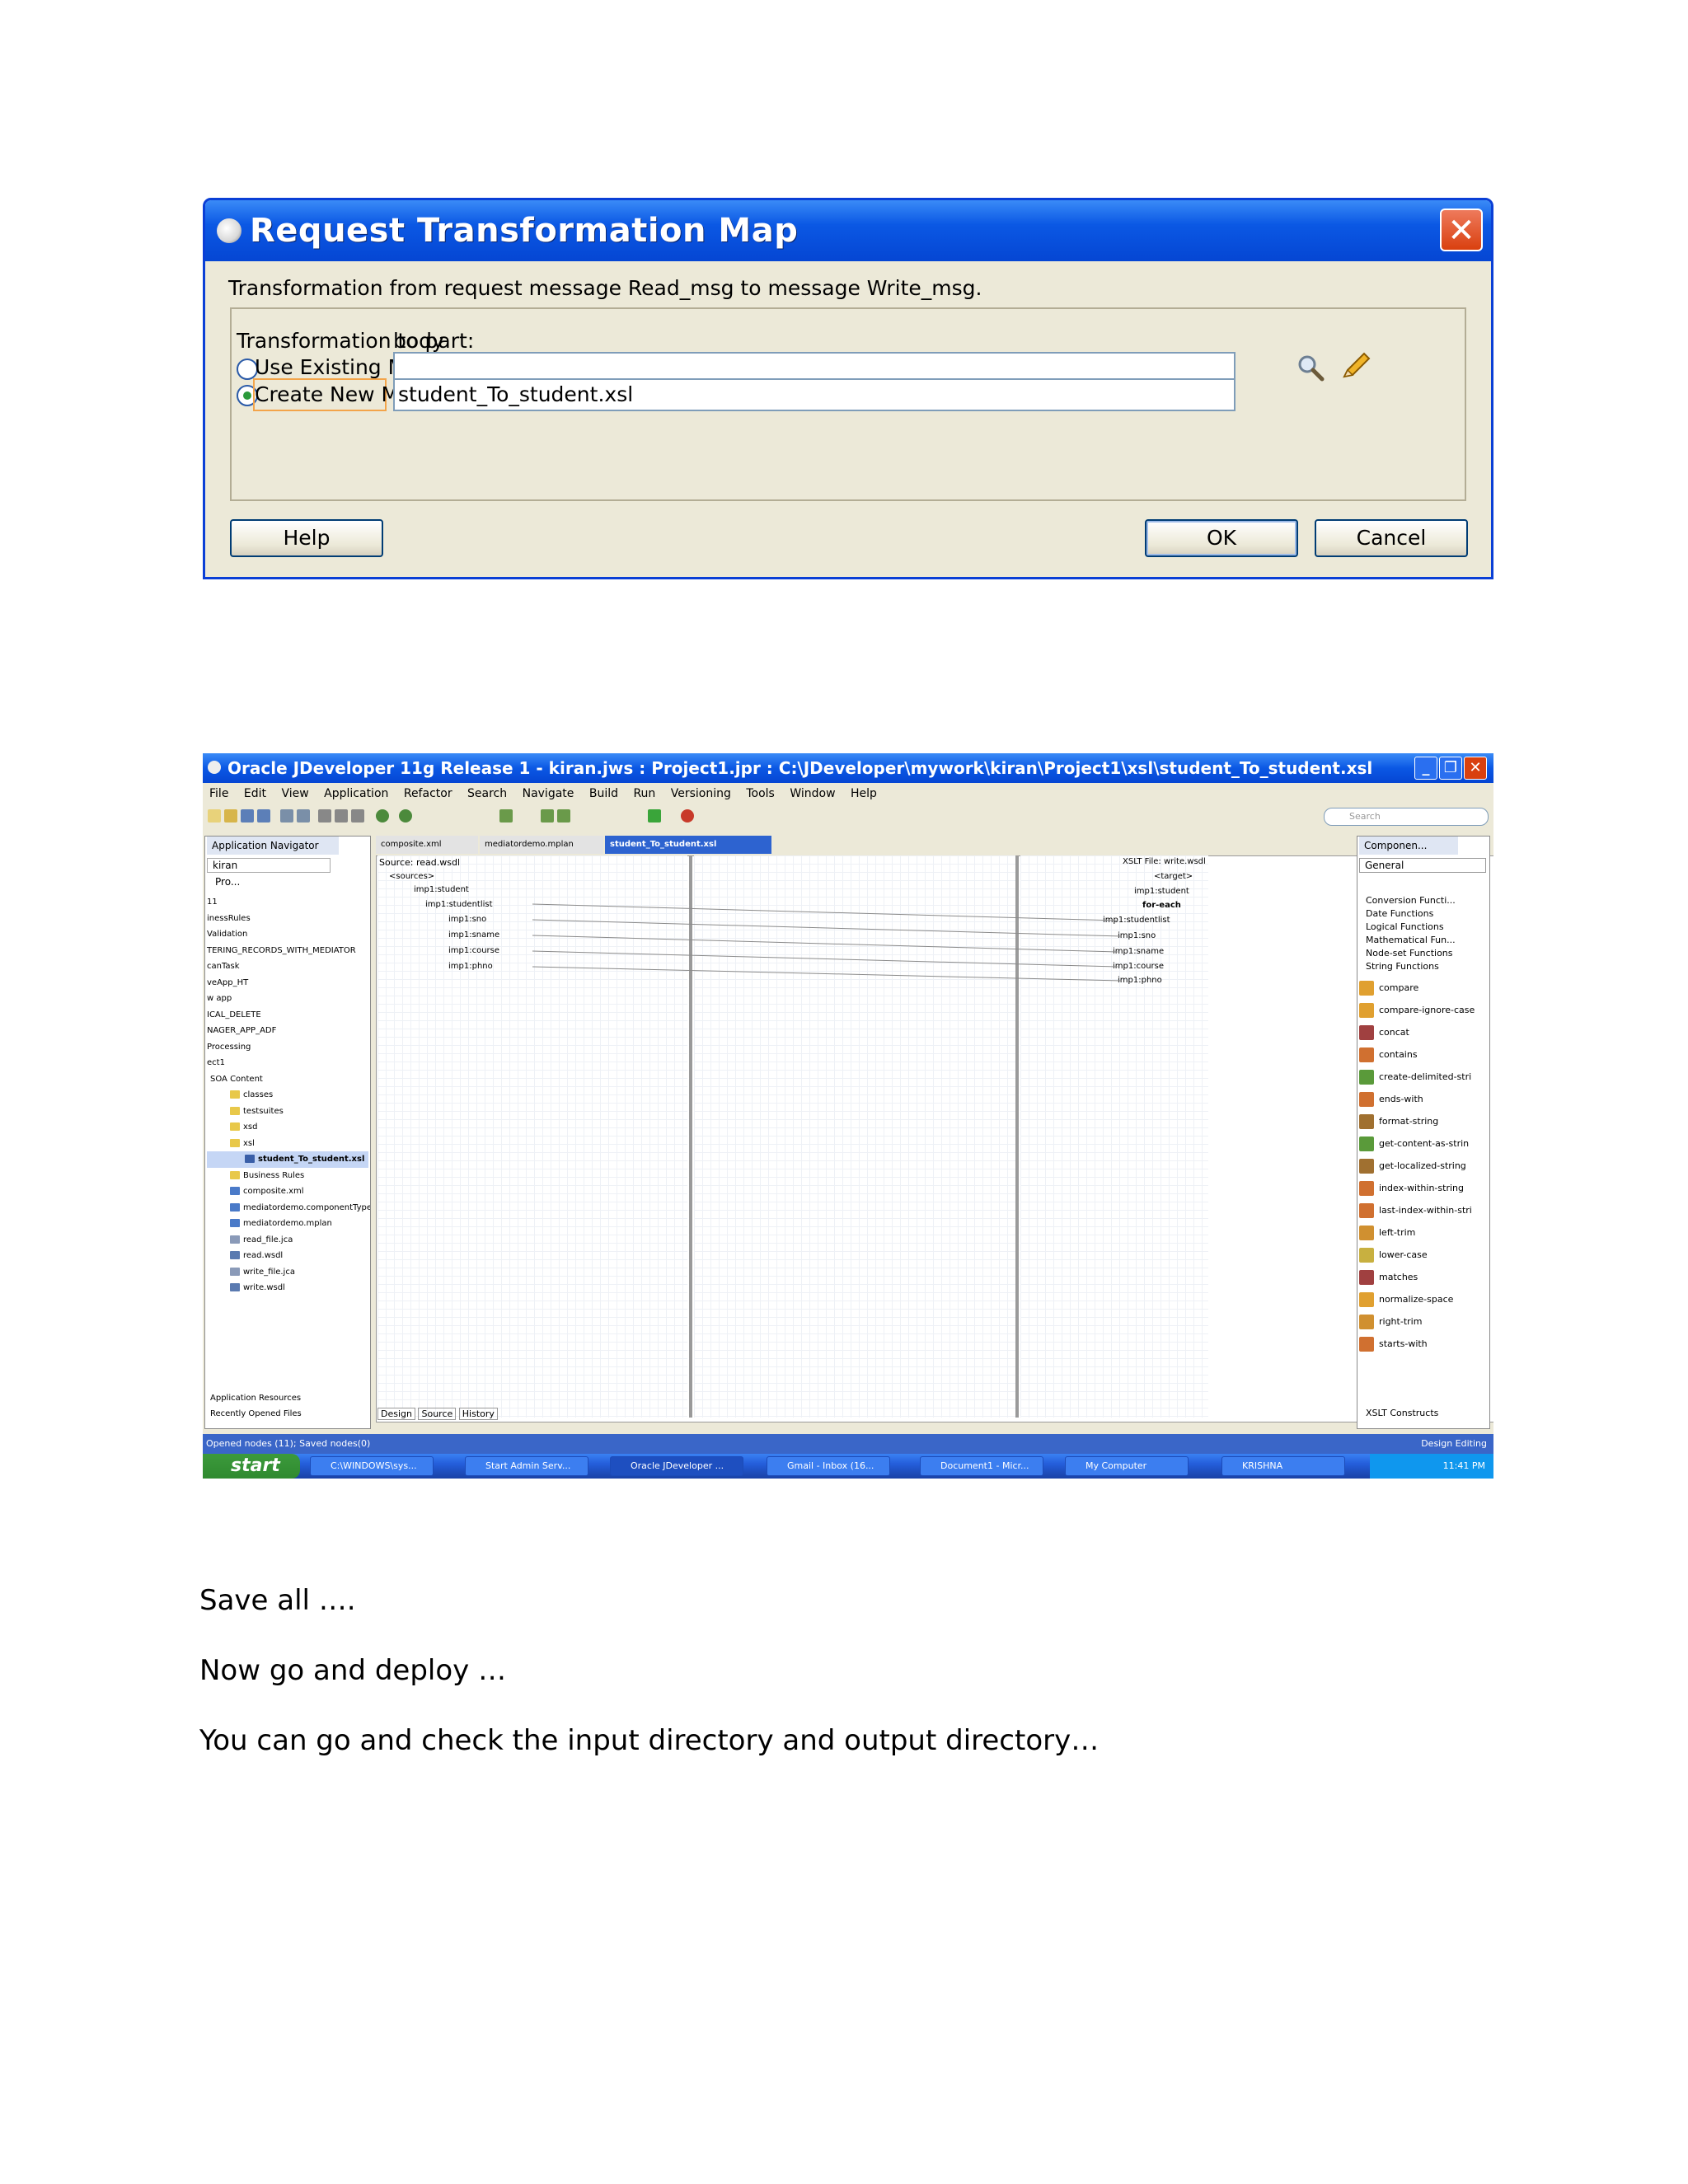  What do you see at coordinates (1311, 368) in the screenshot?
I see `search-icon` at bounding box center [1311, 368].